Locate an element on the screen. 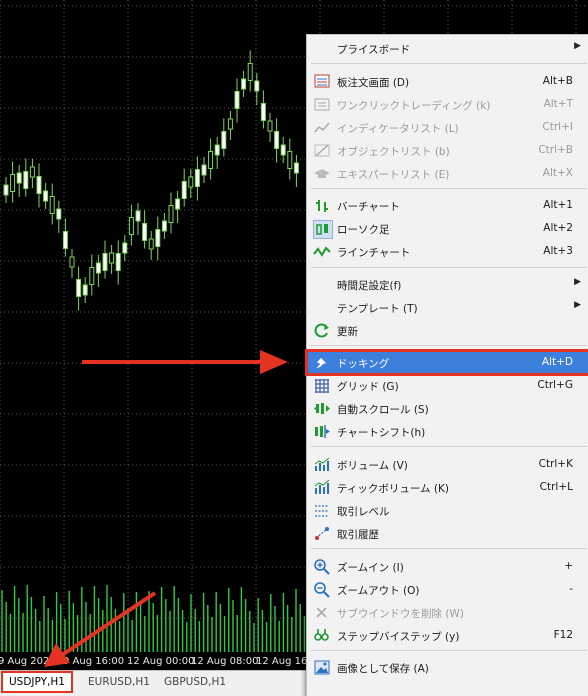 The height and width of the screenshot is (696, 588). x-axis-label: 12 Aug 08:00 is located at coordinates (225, 661).